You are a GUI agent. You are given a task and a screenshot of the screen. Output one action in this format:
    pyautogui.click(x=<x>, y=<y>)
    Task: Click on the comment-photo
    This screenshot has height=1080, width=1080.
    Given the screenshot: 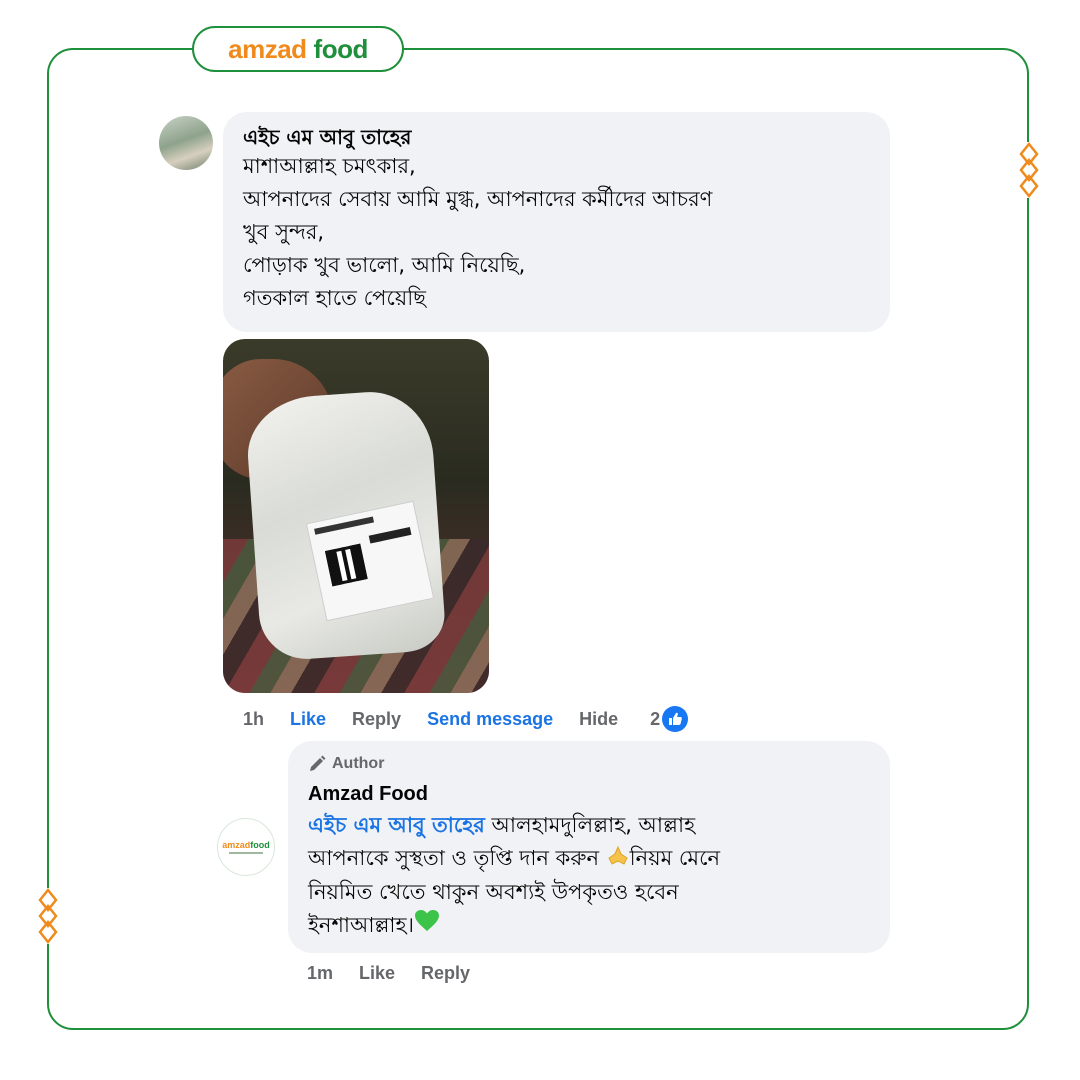 What is the action you would take?
    pyautogui.click(x=356, y=516)
    